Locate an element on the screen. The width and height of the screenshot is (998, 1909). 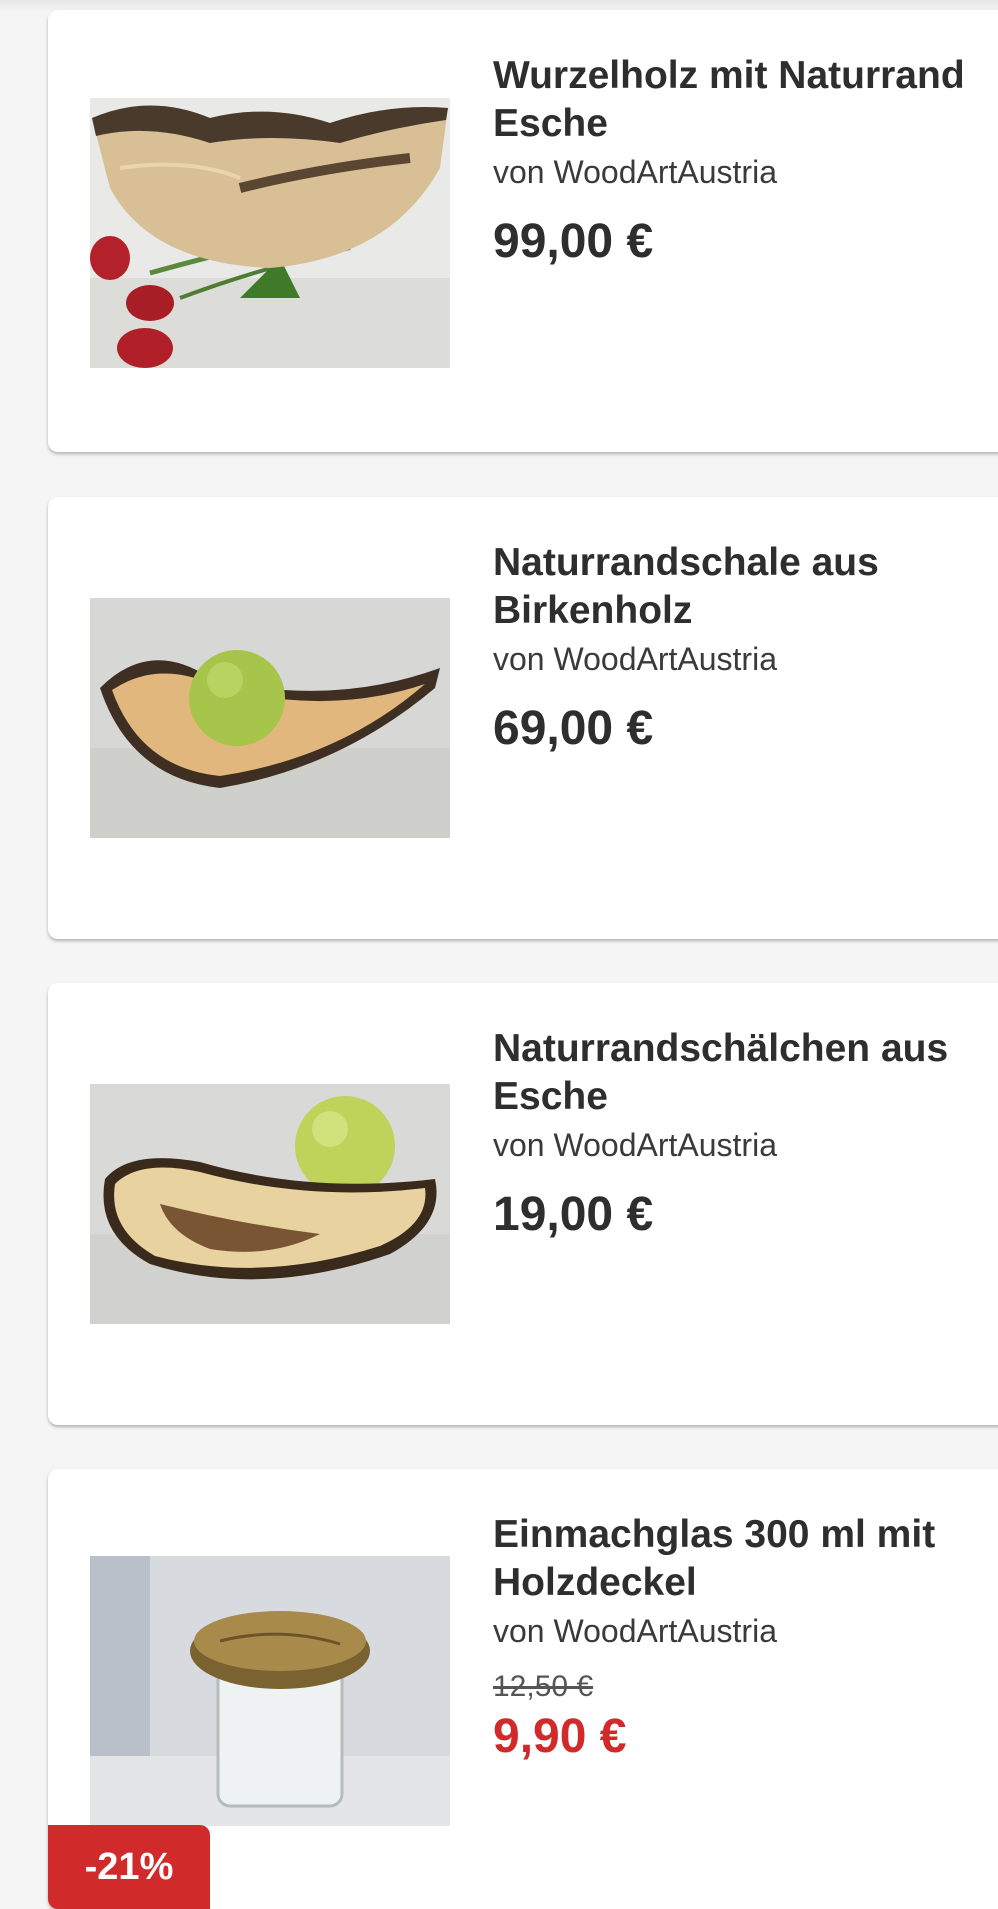
product-price: 99,00 € is located at coordinates (573, 241).